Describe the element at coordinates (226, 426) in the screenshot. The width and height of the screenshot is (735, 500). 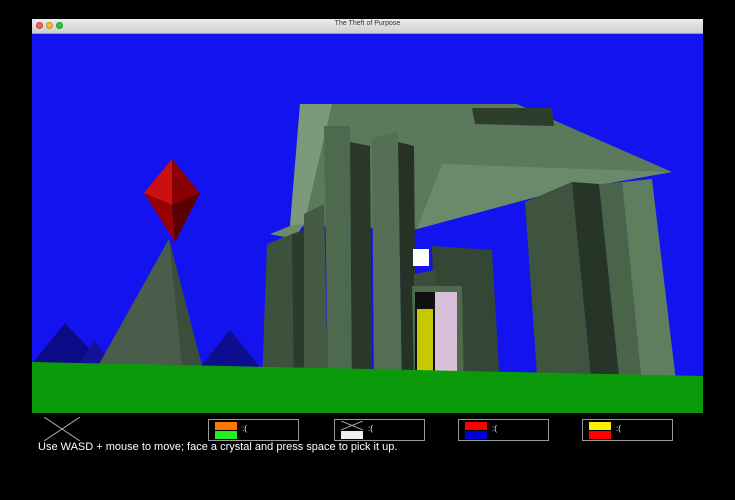
I see `orange-crystal-icon` at that location.